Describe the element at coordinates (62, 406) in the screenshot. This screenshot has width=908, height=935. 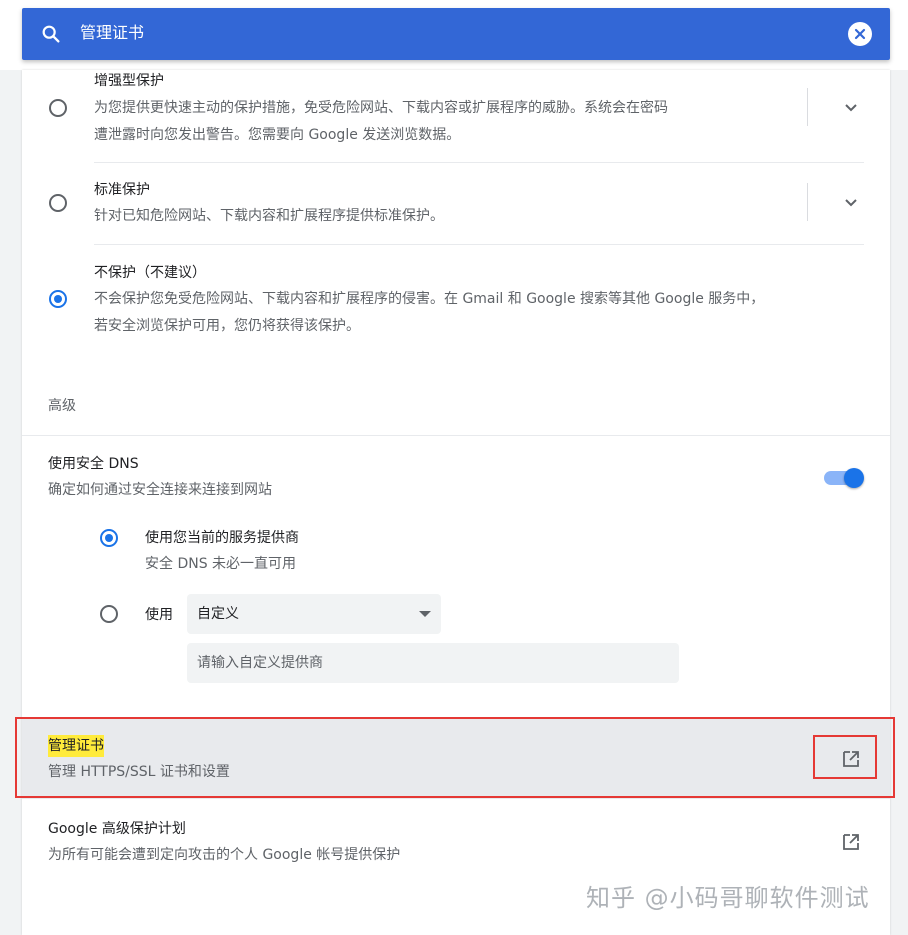
I see `advanced-section-heading: 高级` at that location.